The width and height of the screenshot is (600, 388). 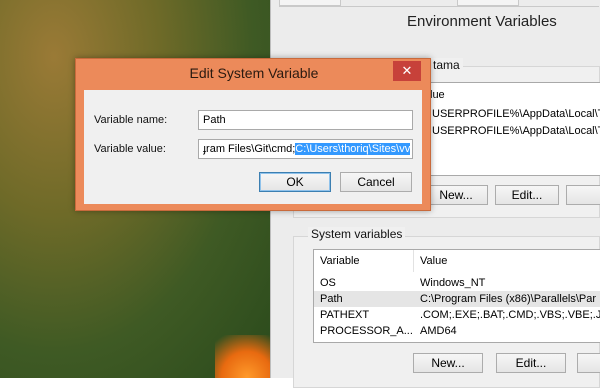 What do you see at coordinates (130, 149) in the screenshot?
I see `variable-value-label: Variable value:` at bounding box center [130, 149].